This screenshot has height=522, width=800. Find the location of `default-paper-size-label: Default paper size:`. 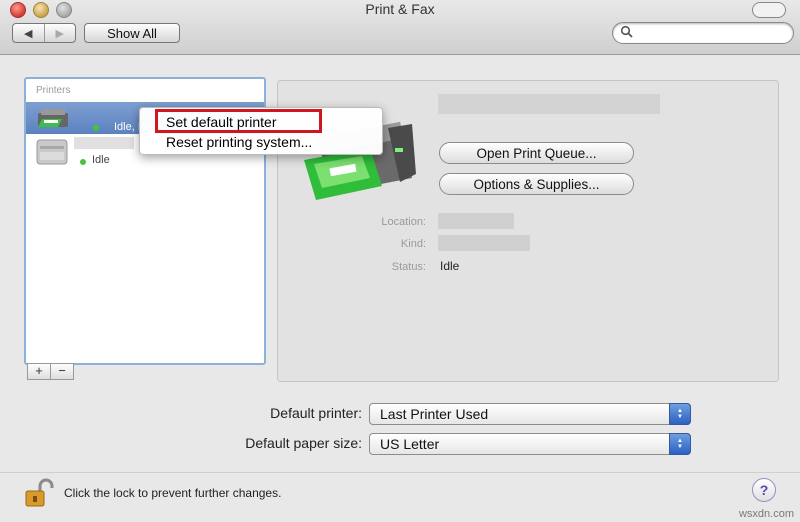

default-paper-size-label: Default paper size: is located at coordinates (303, 443).